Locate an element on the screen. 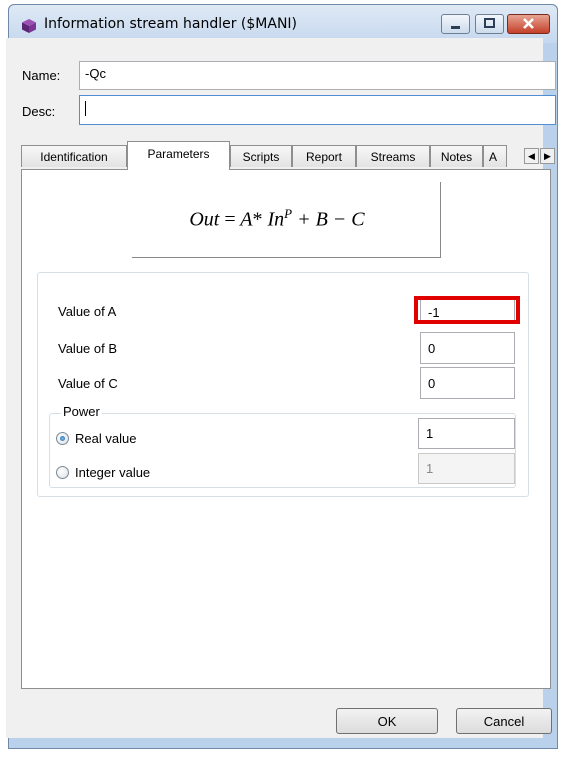 This screenshot has height=758, width=572. real-value-radio is located at coordinates (62, 438).